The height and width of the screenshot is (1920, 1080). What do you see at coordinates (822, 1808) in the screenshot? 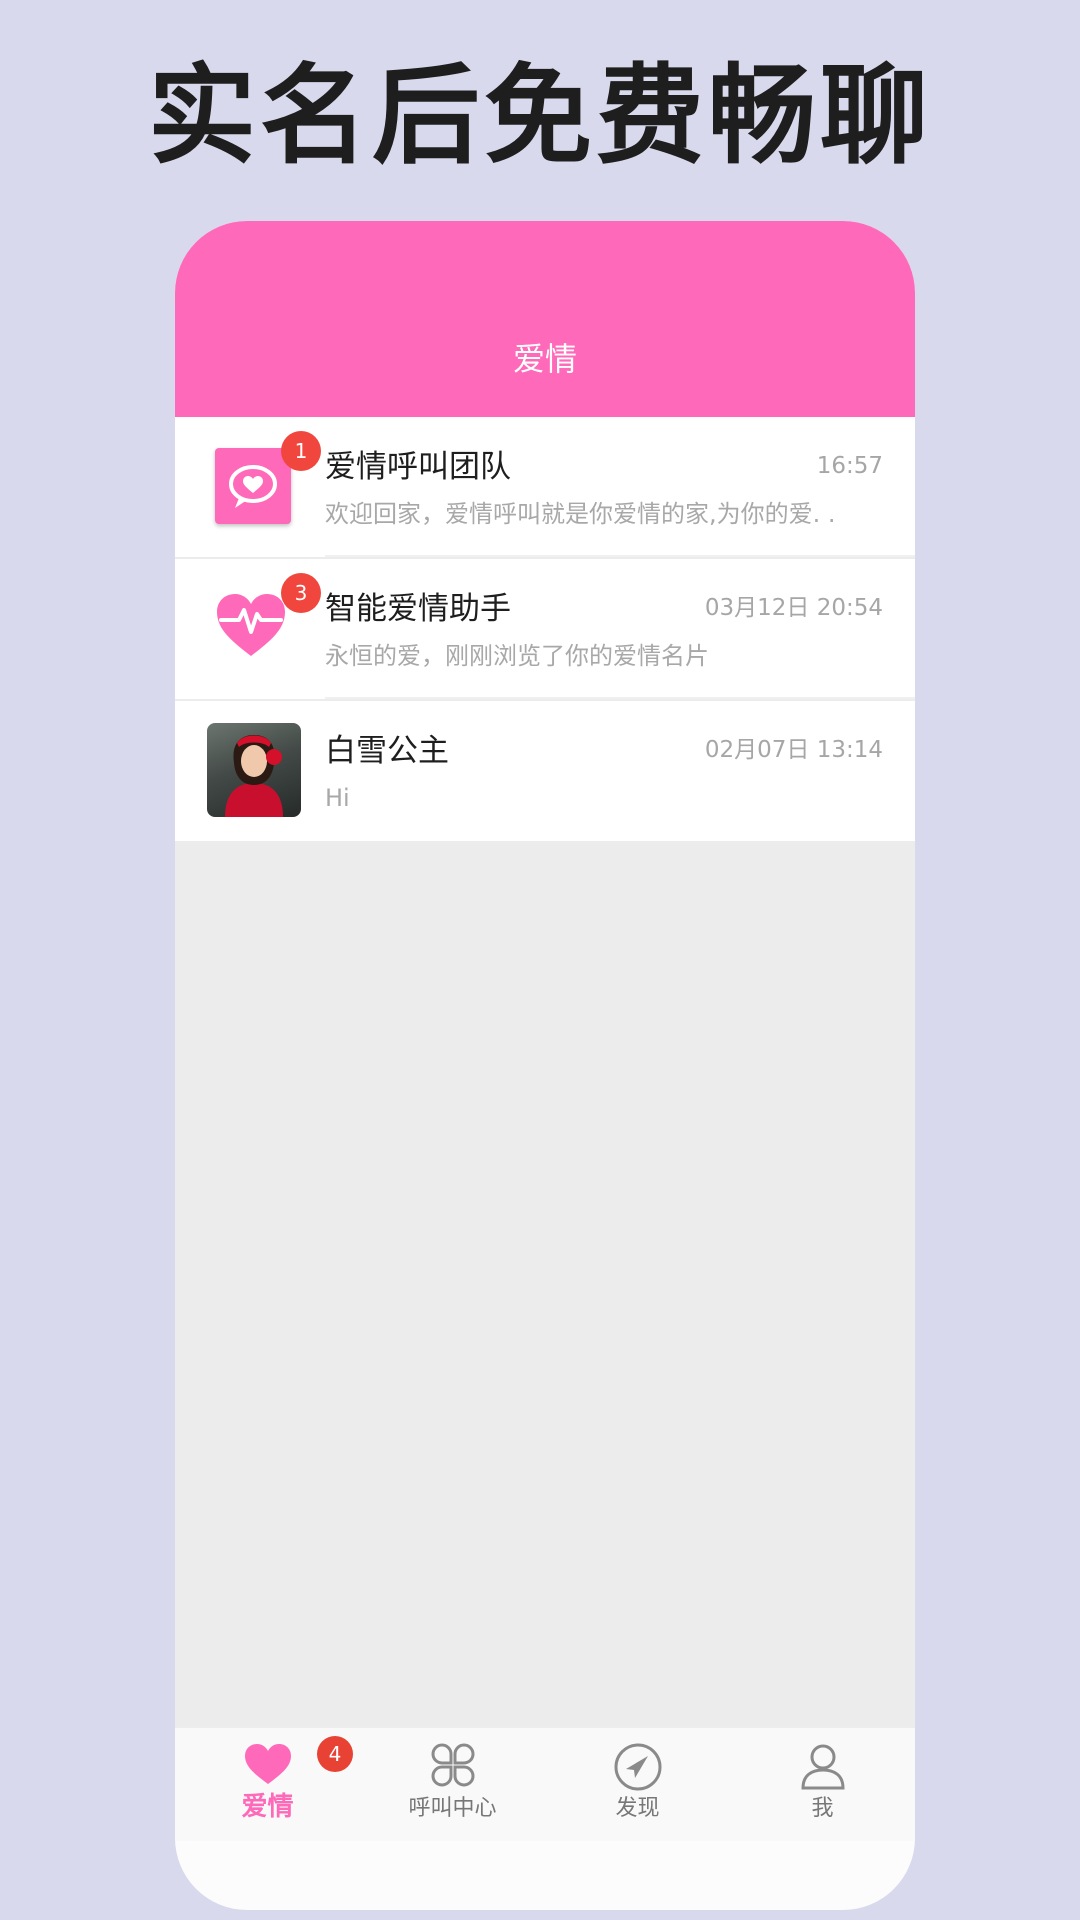
I see `tab-label: 我` at bounding box center [822, 1808].